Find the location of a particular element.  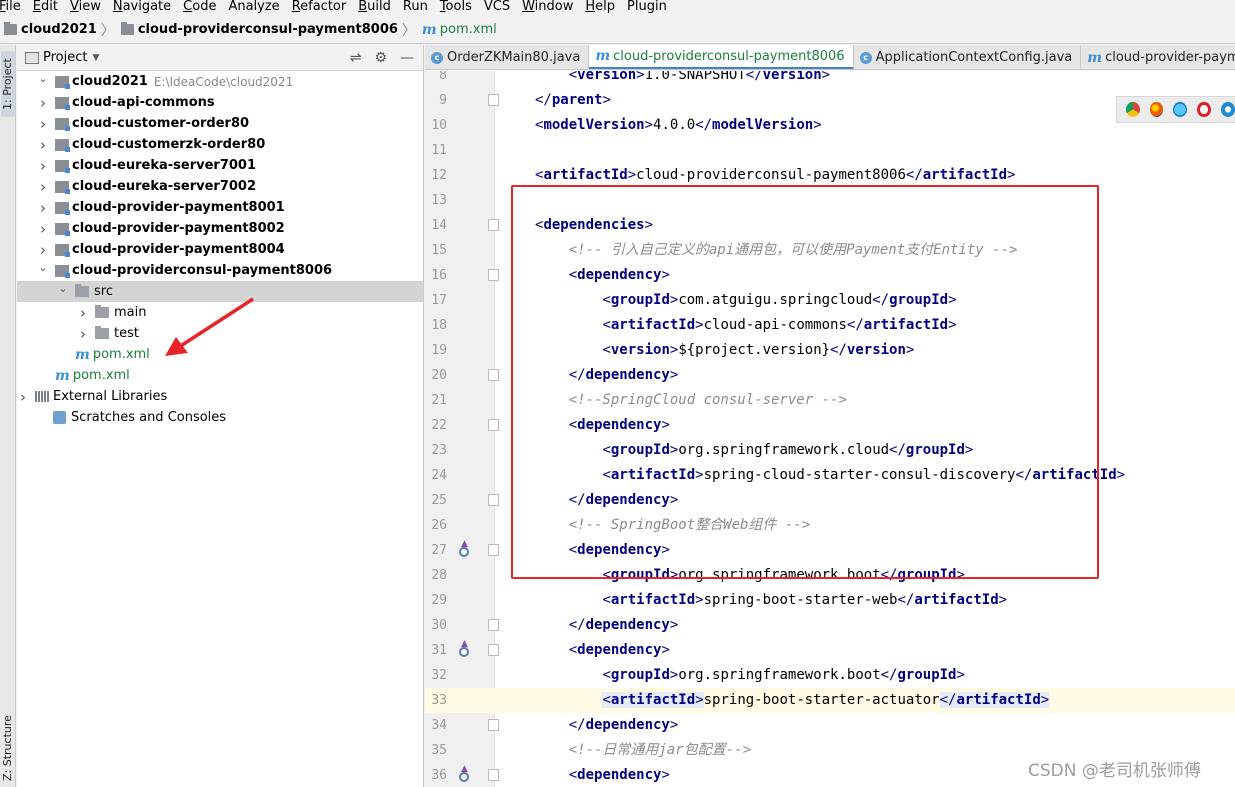

tree-module: › cloud-customer-order80 is located at coordinates (220, 123).